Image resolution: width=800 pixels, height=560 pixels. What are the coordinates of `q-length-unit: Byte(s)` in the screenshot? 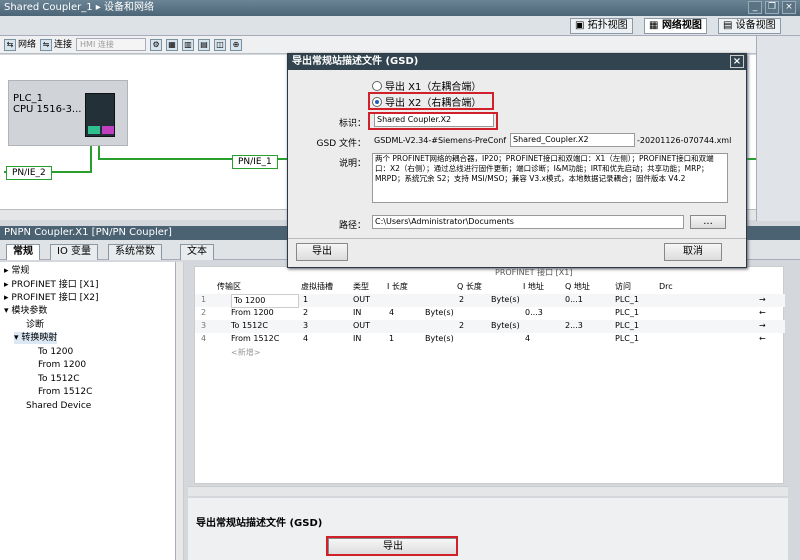 It's located at (505, 325).